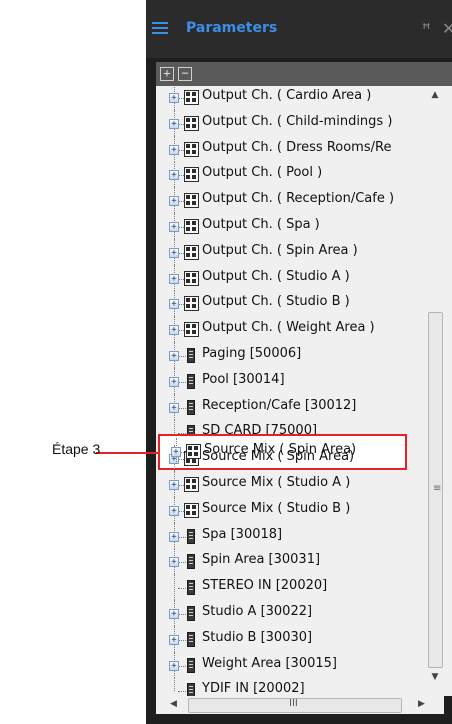 The height and width of the screenshot is (724, 452). What do you see at coordinates (160, 29) in the screenshot?
I see `list-icon` at bounding box center [160, 29].